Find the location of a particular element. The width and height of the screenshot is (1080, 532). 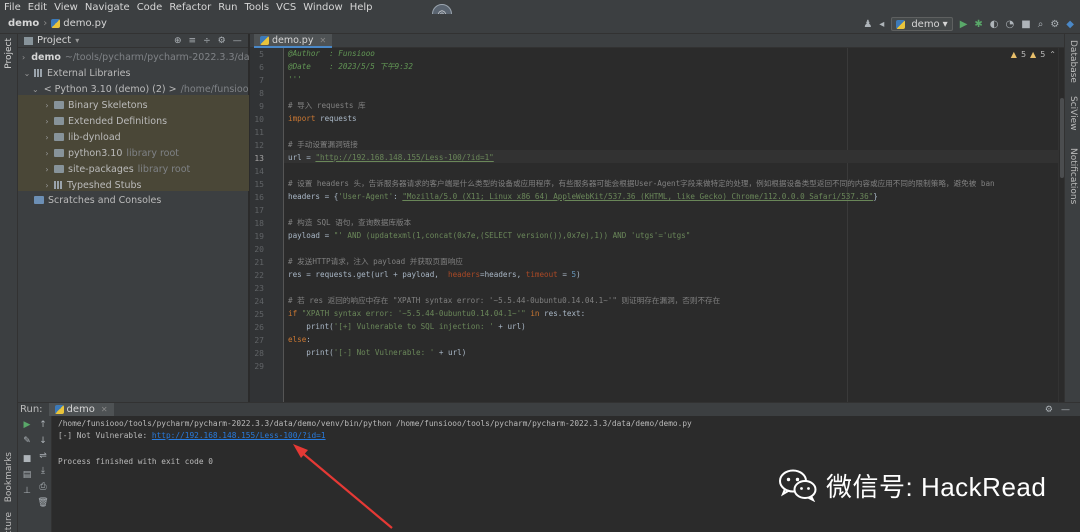

scrollbar-thumb is located at coordinates (1062, 138).